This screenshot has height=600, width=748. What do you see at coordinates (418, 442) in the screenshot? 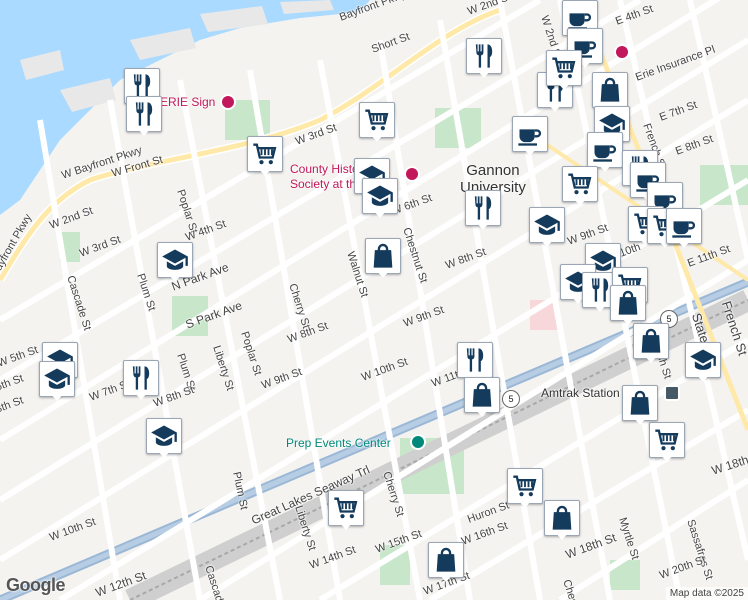
I see `prep-events-poi` at bounding box center [418, 442].